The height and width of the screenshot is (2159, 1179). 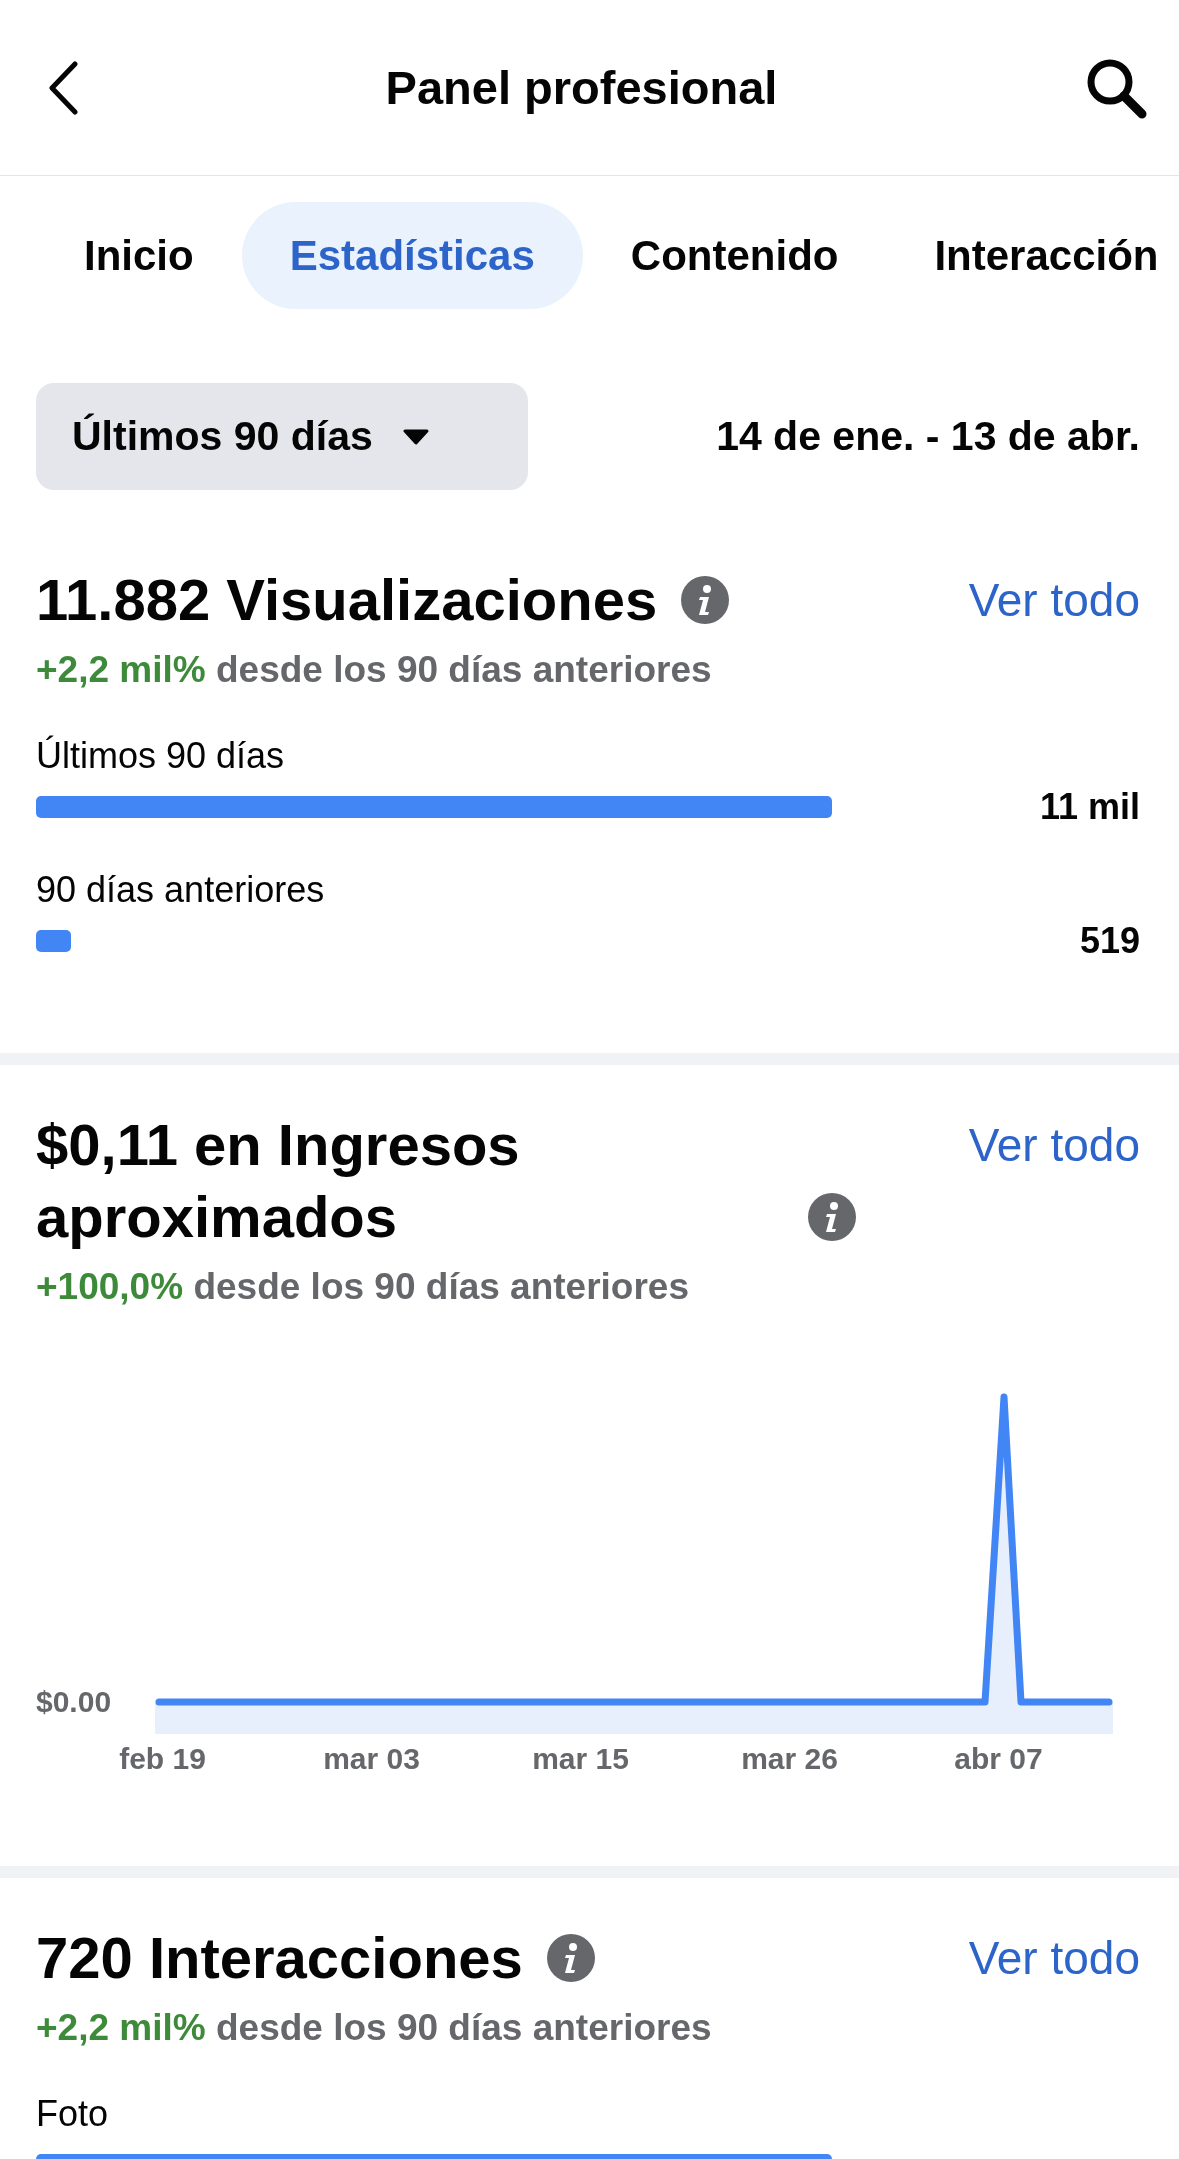 I want to click on change-text: +100,0% desde los 90 días anteriores, so click(x=363, y=1287).